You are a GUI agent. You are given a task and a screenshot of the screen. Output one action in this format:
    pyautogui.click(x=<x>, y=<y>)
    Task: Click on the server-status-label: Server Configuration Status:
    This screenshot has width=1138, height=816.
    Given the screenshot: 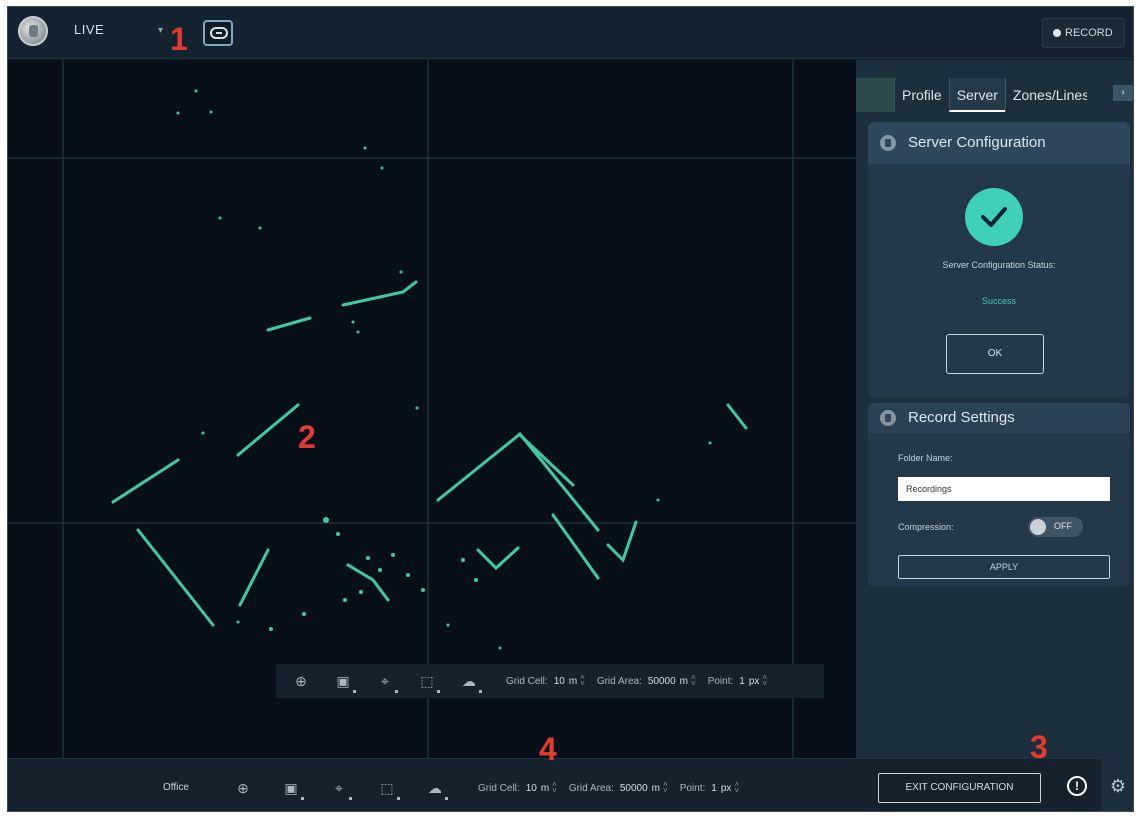 What is the action you would take?
    pyautogui.click(x=999, y=265)
    